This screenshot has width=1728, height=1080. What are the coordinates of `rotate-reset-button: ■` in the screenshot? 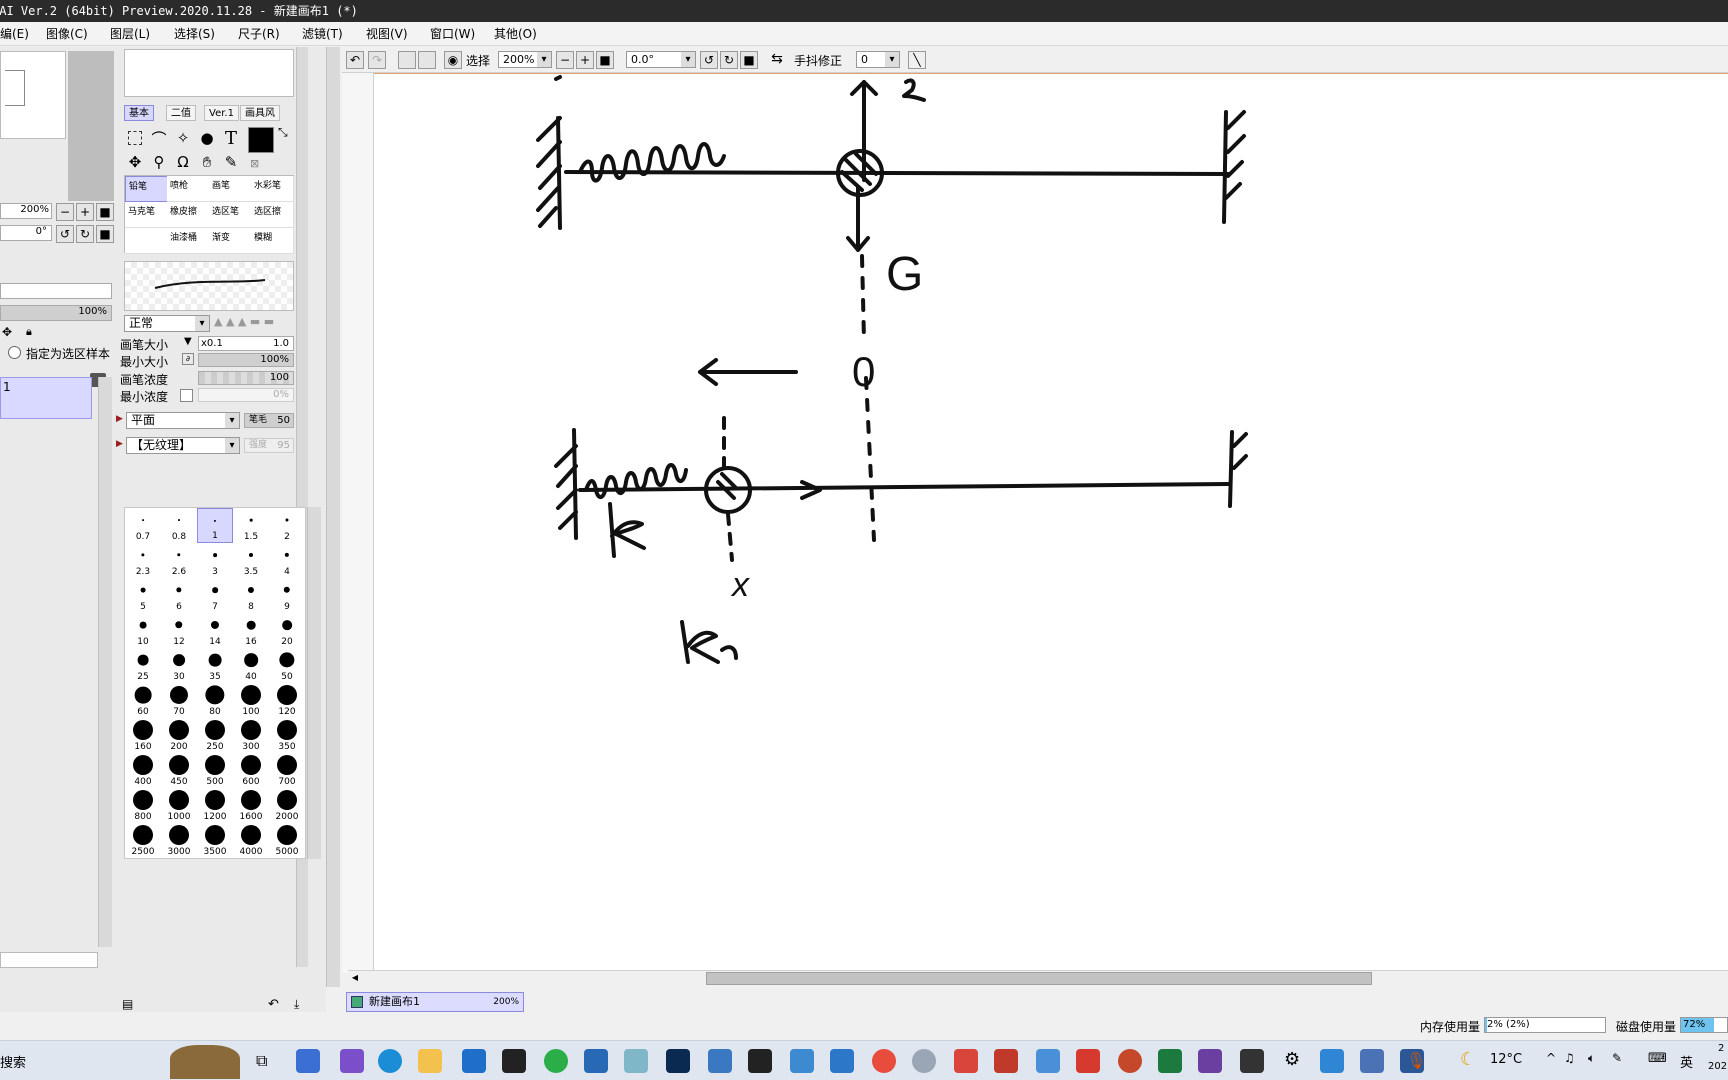 It's located at (105, 234).